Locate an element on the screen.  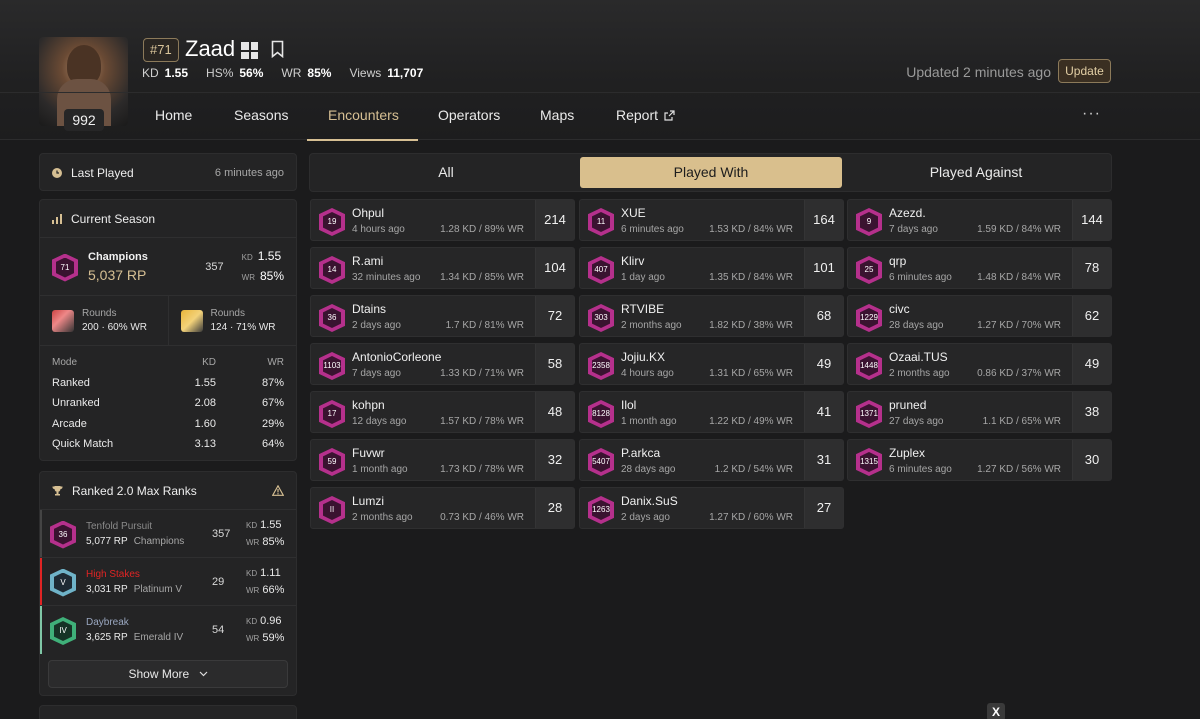
encounter-card: 25 qrp 6 minutes ago 1.48 KD / 84% WR 78 is located at coordinates (979, 268).